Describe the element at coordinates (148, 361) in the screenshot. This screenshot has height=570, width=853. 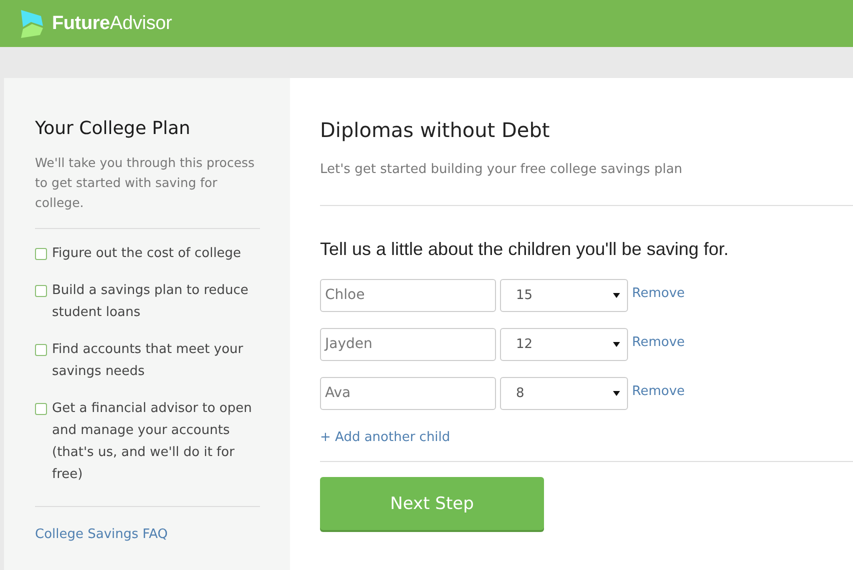
I see `step-label: Find accounts that meet your savings needs` at that location.